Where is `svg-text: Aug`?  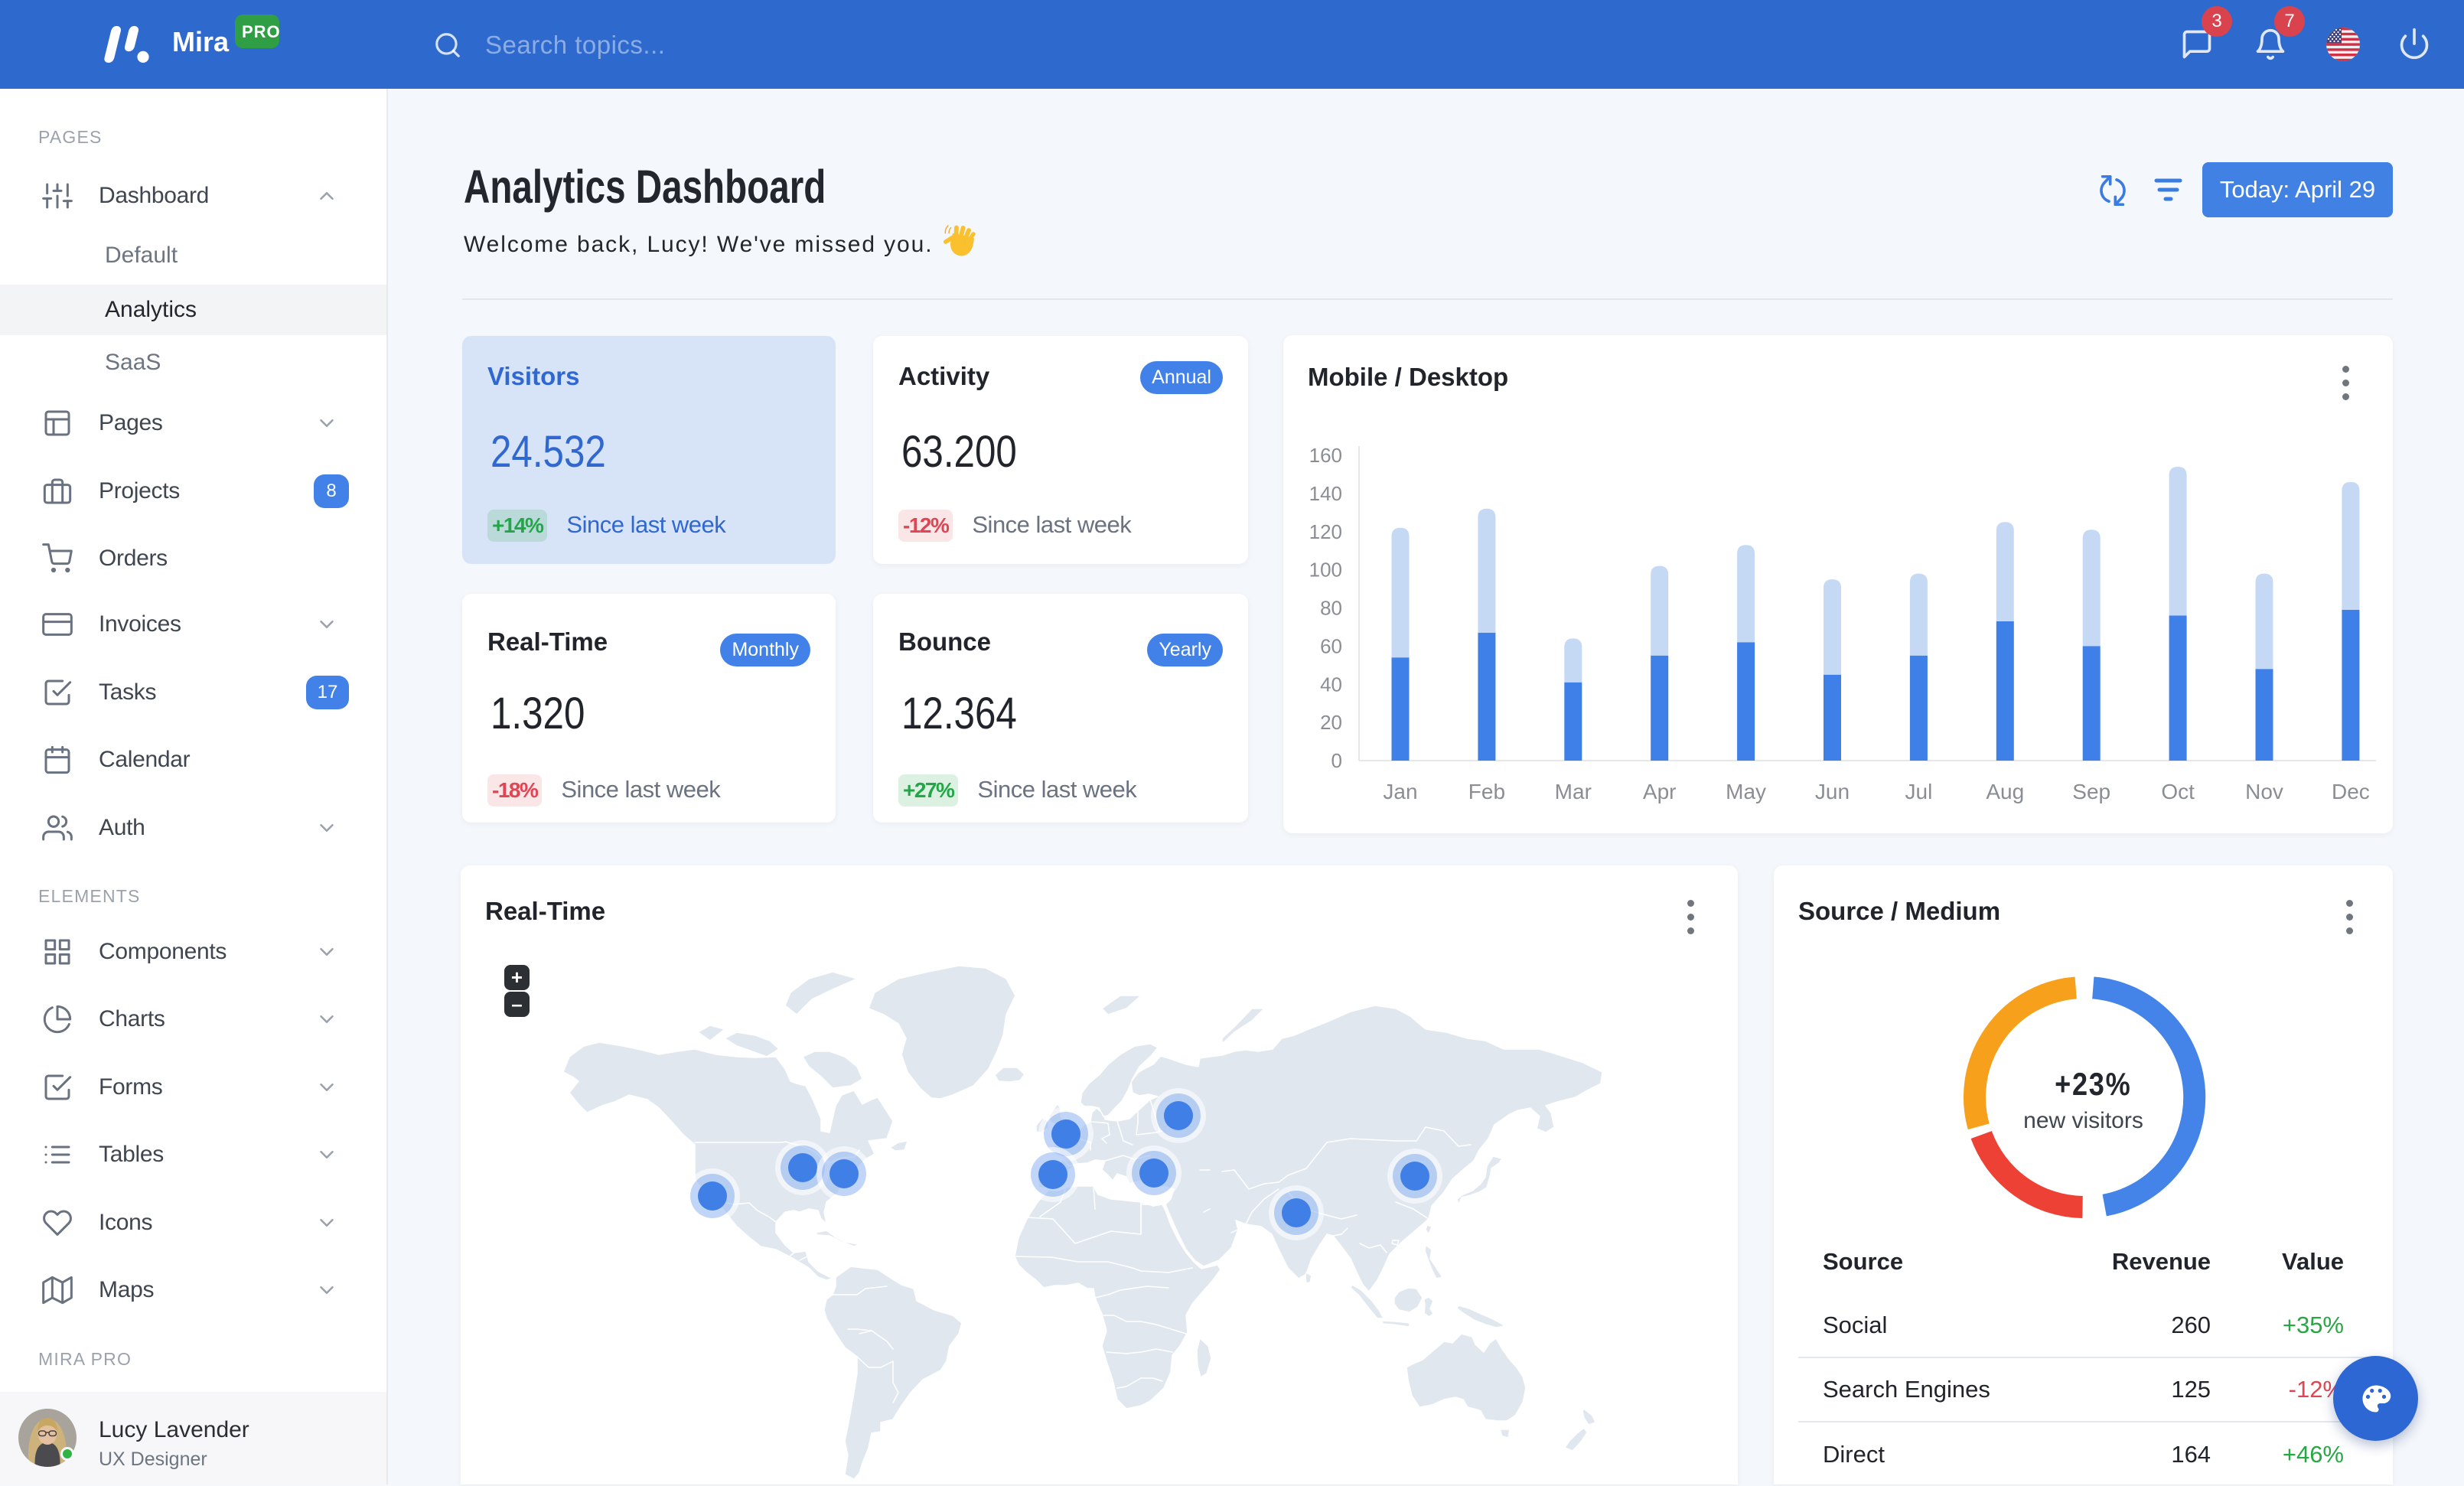
svg-text: Aug is located at coordinates (2005, 792).